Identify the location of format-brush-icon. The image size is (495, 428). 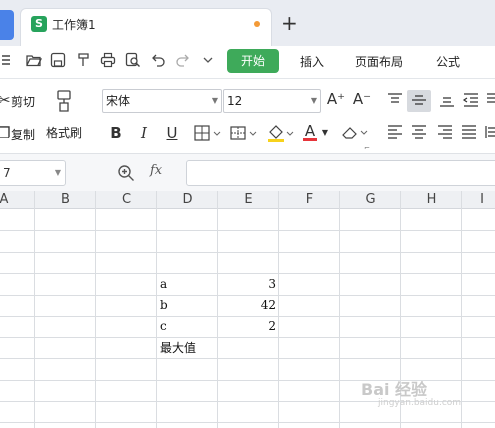
(64, 101).